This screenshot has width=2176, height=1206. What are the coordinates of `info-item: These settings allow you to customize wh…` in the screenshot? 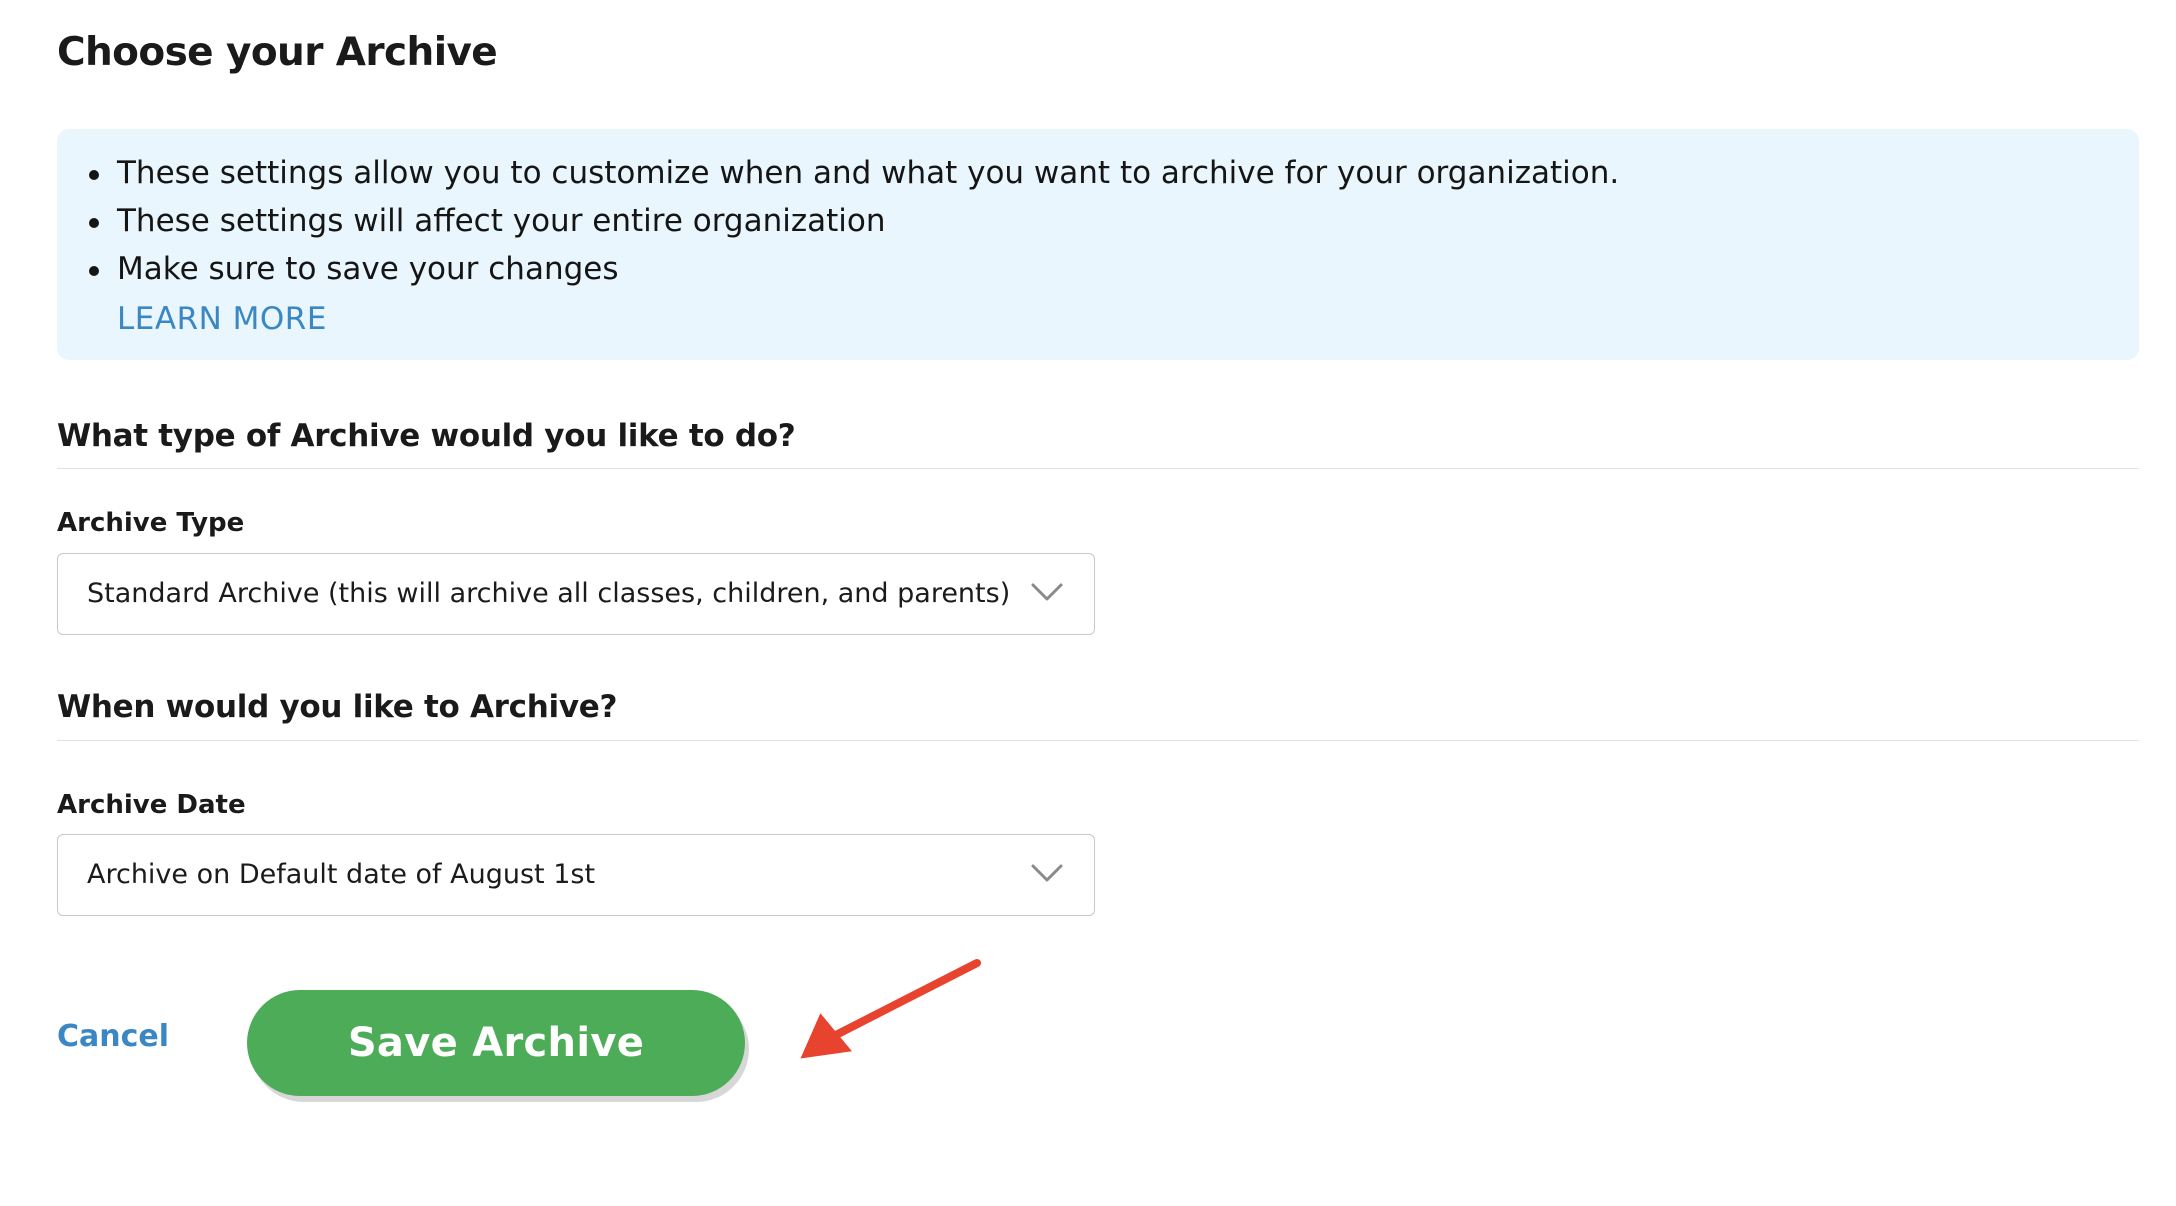 It's located at (853, 173).